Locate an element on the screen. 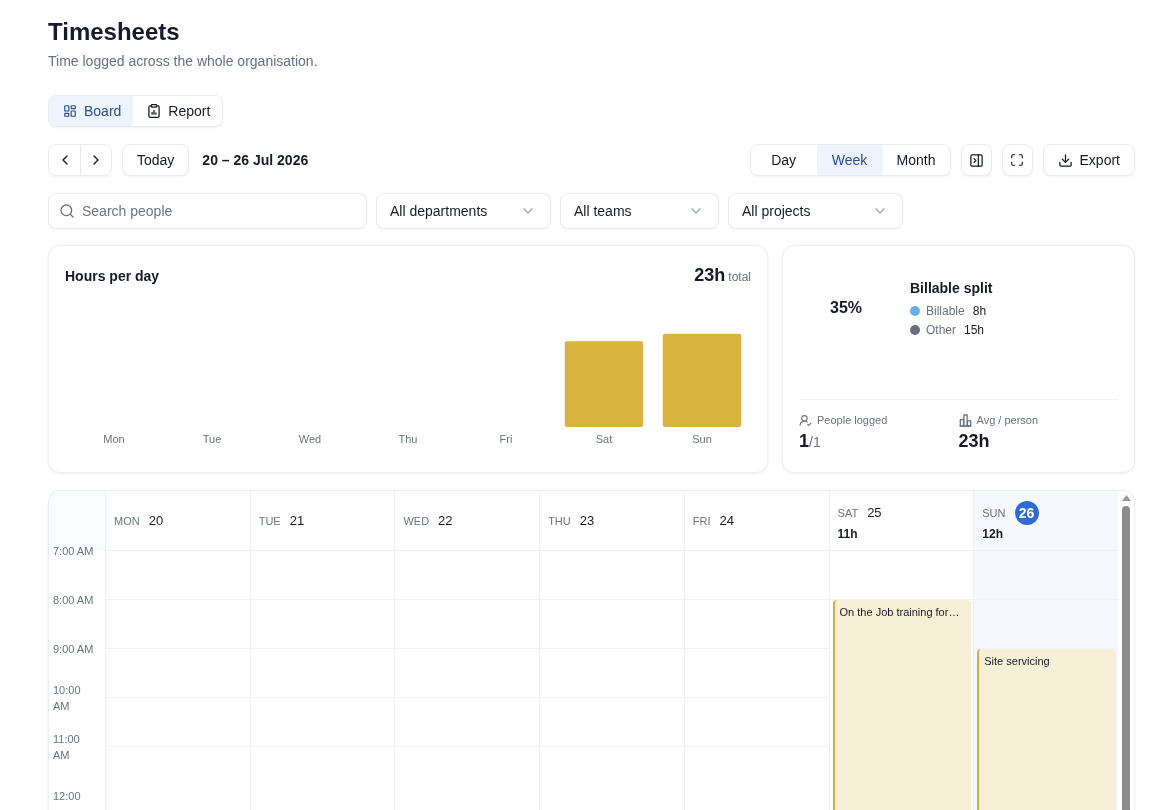 The image size is (1169, 810). fullscreen-icon is located at coordinates (1017, 160).